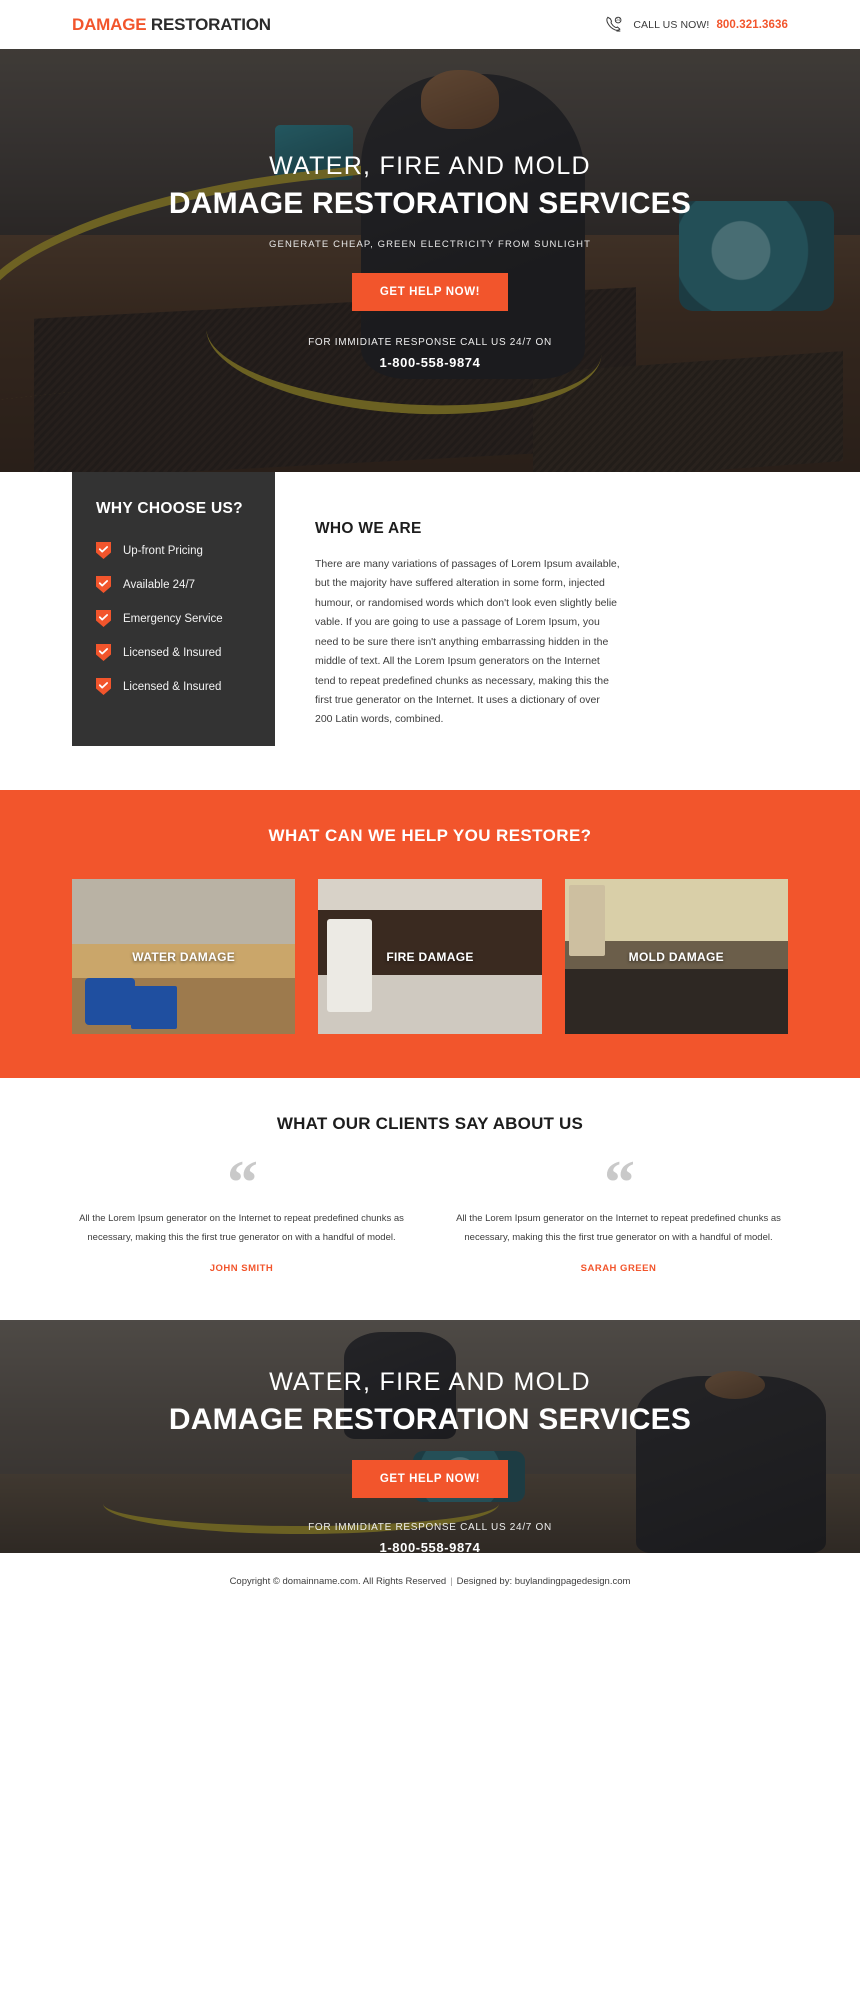  Describe the element at coordinates (109, 24) in the screenshot. I see `logo-accent-text: DAMAGE` at that location.